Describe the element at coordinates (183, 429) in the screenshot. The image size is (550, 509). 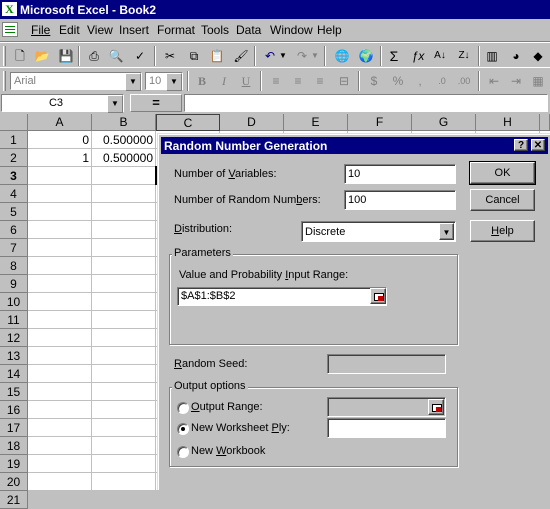
I see `new-worksheet-ply-radio` at that location.